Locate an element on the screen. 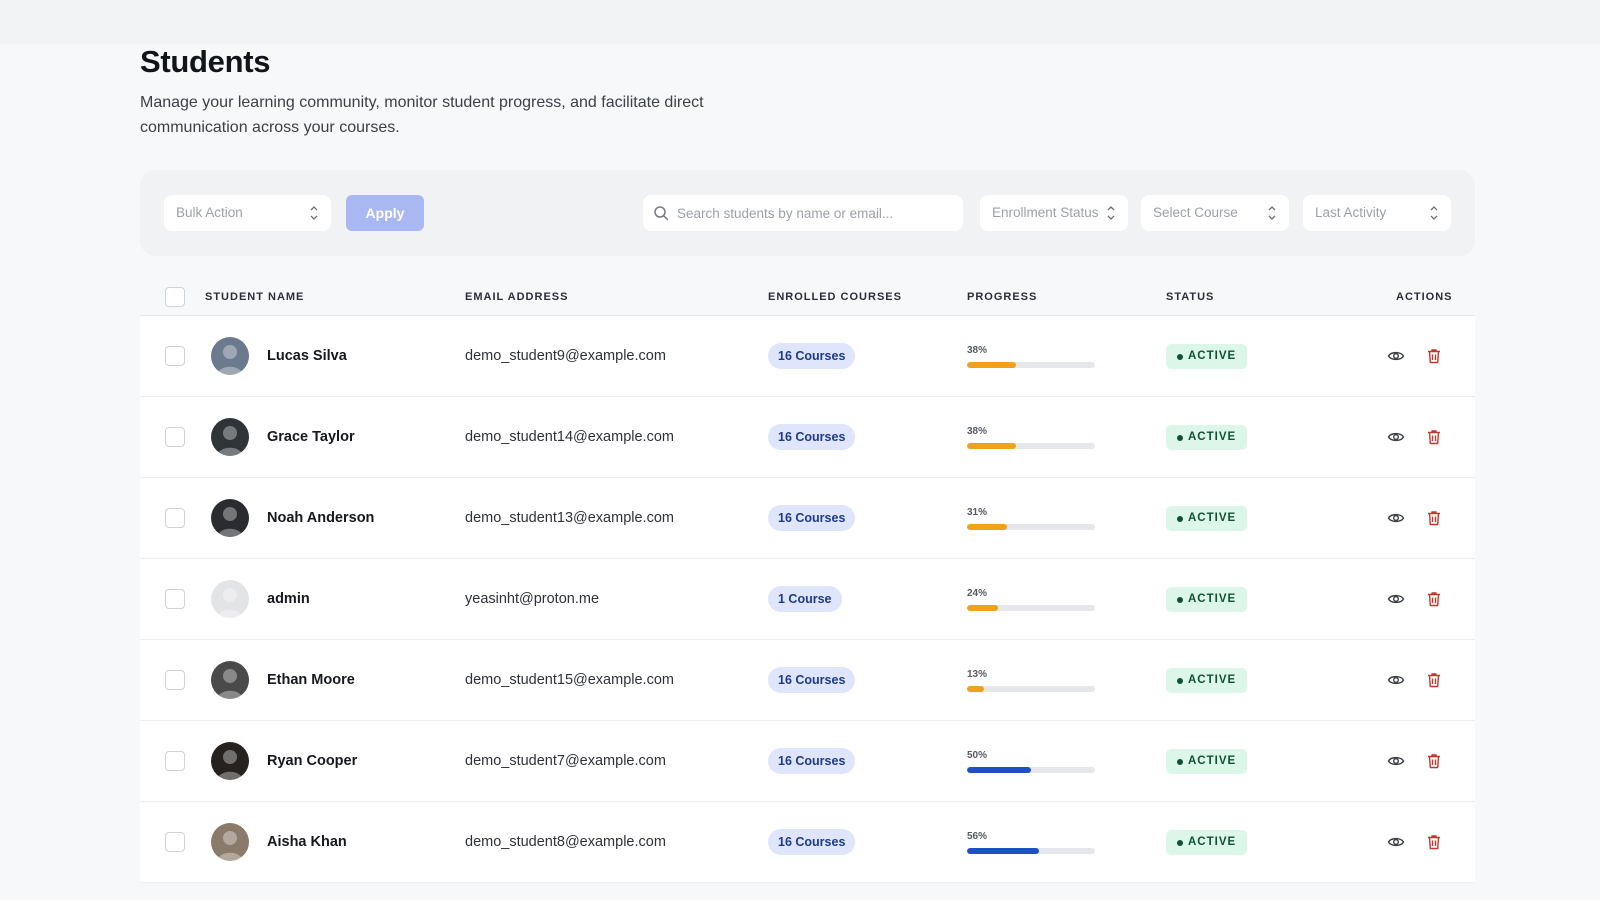 This screenshot has width=1600, height=900. student-name: Lucas Silva is located at coordinates (307, 356).